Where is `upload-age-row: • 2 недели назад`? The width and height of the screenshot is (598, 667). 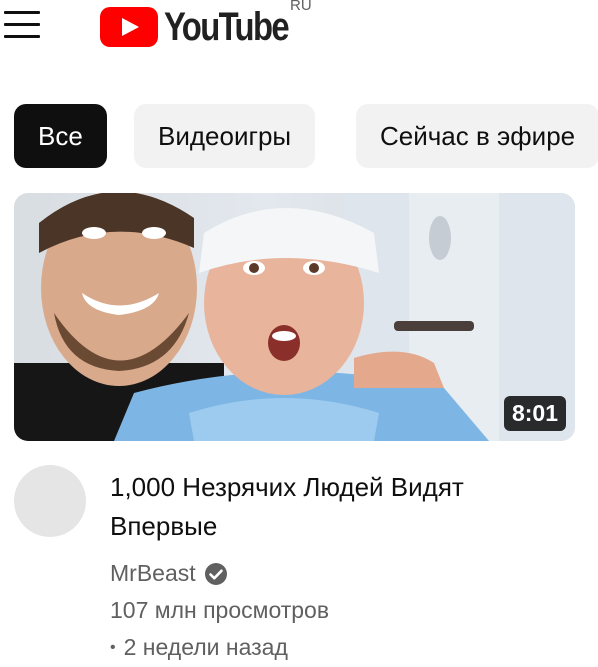
upload-age-row: • 2 недели назад is located at coordinates (199, 647).